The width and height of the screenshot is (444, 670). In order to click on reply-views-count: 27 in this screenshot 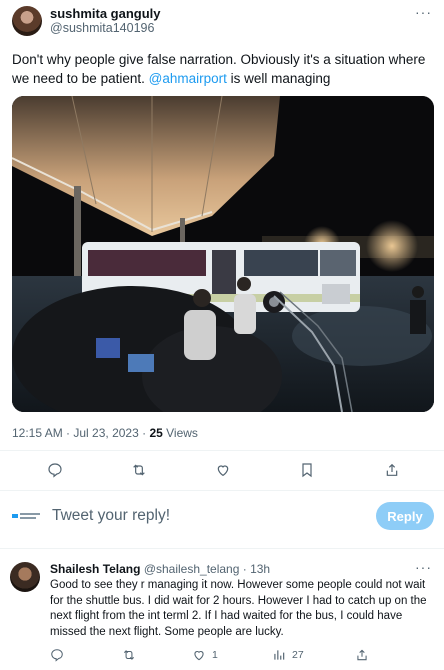, I will do `click(298, 655)`.